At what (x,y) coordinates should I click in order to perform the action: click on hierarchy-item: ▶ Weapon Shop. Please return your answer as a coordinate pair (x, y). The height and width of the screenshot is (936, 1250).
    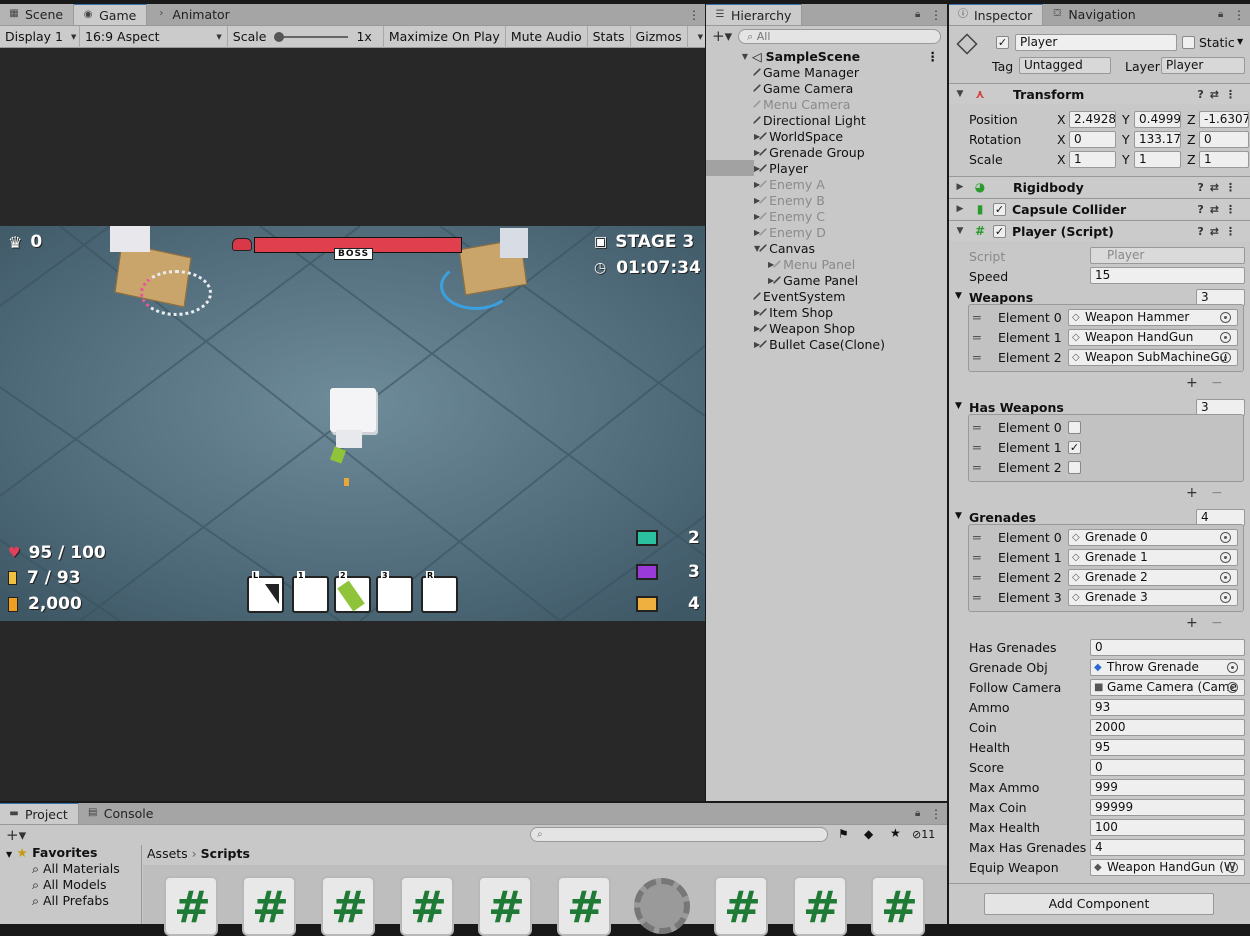
    Looking at the image, I should click on (780, 328).